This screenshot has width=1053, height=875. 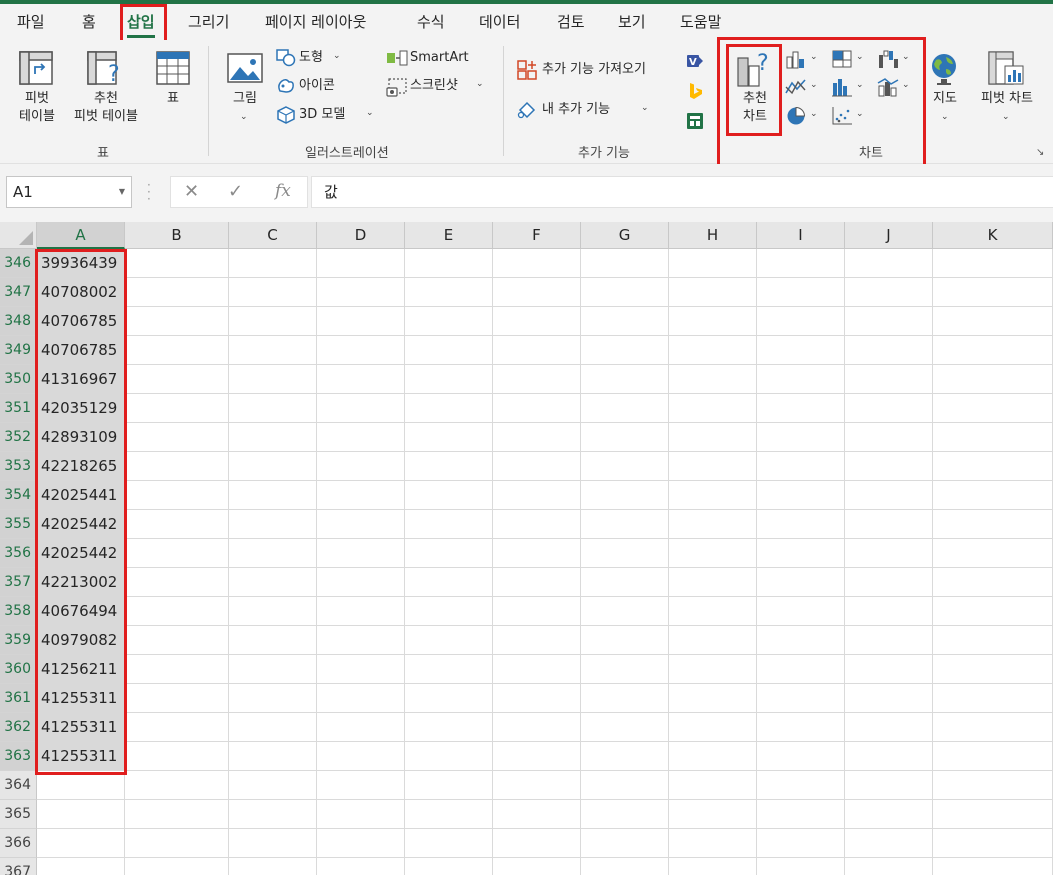 I want to click on dialog-launcher-icon: ↘, so click(x=1040, y=152).